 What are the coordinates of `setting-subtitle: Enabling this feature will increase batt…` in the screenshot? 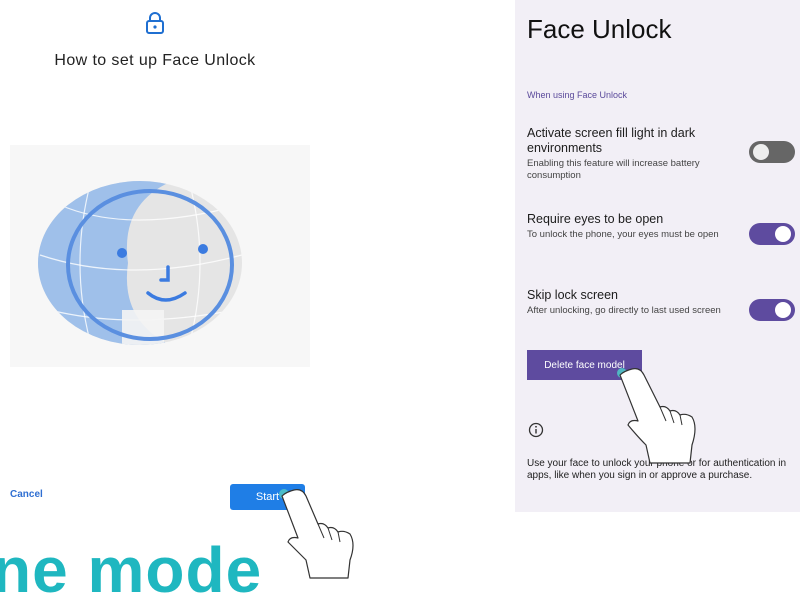 It's located at (613, 169).